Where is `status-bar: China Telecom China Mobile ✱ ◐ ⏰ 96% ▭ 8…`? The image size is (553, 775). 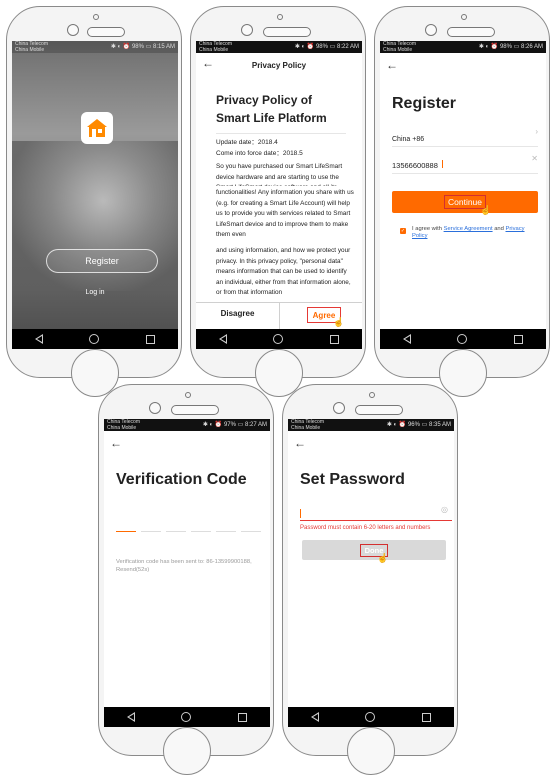
status-bar: China Telecom China Mobile ✱ ◐ ⏰ 96% ▭ 8… is located at coordinates (371, 425).